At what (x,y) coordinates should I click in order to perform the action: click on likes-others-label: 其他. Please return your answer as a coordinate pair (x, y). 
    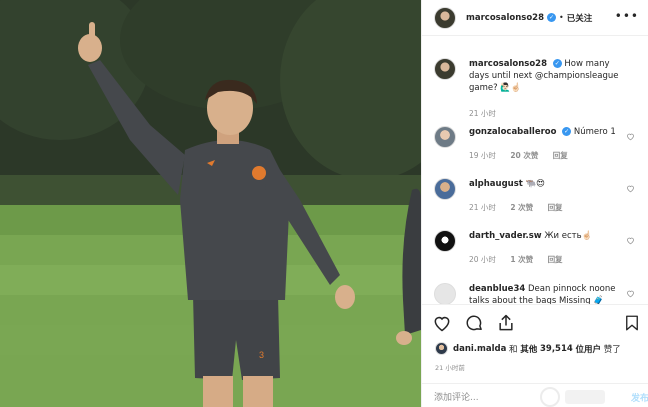
    Looking at the image, I should click on (528, 349).